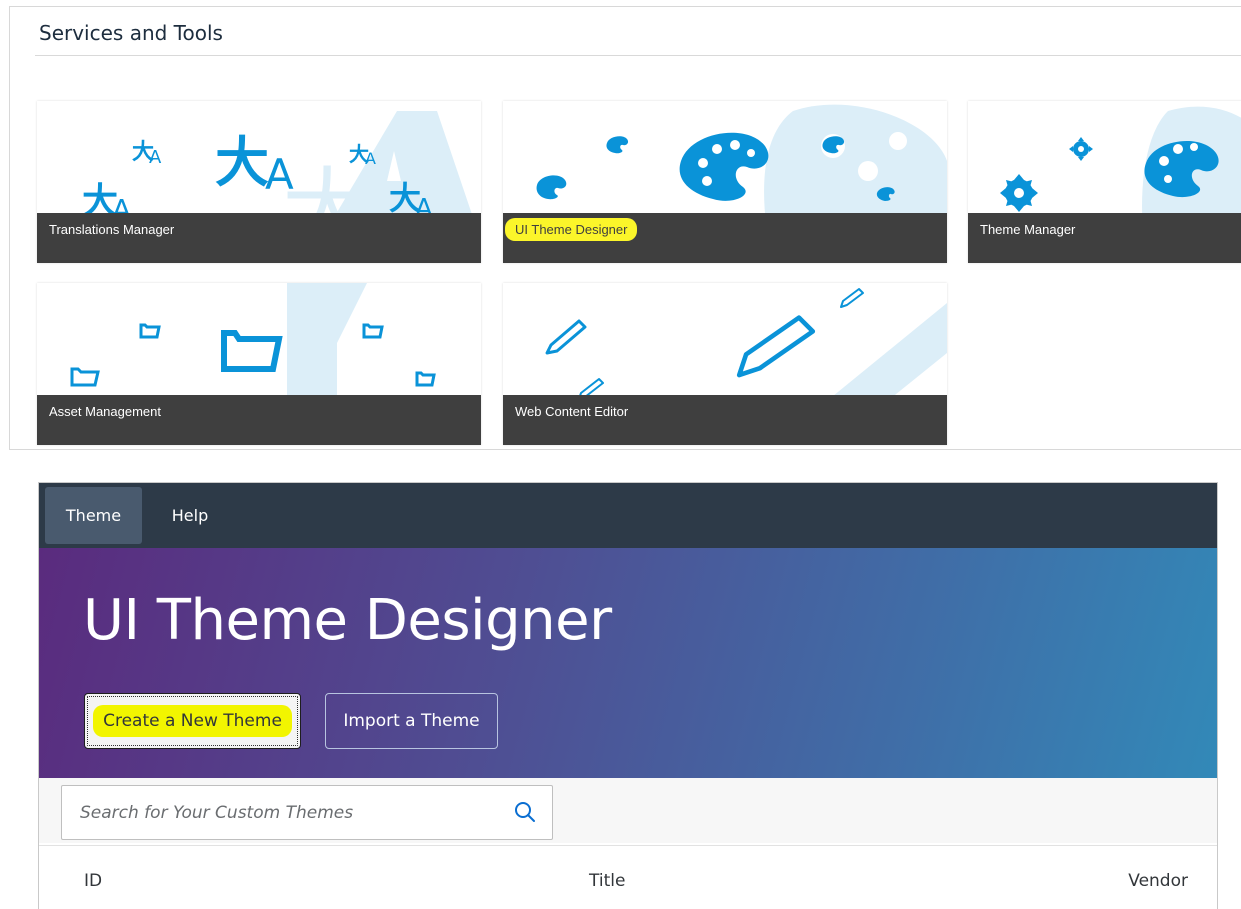  What do you see at coordinates (242, 162) in the screenshot?
I see `svg-text: 大` at bounding box center [242, 162].